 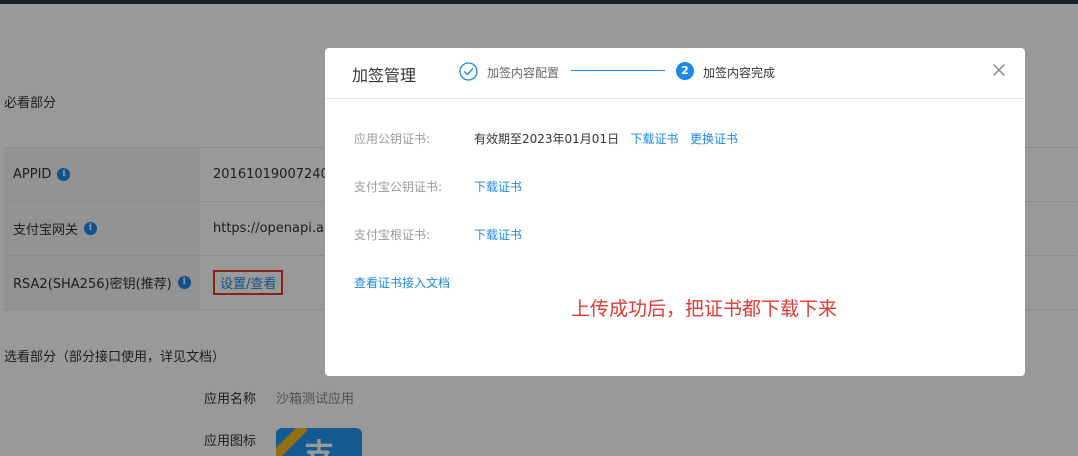 What do you see at coordinates (685, 71) in the screenshot?
I see `step-2-number: 2` at bounding box center [685, 71].